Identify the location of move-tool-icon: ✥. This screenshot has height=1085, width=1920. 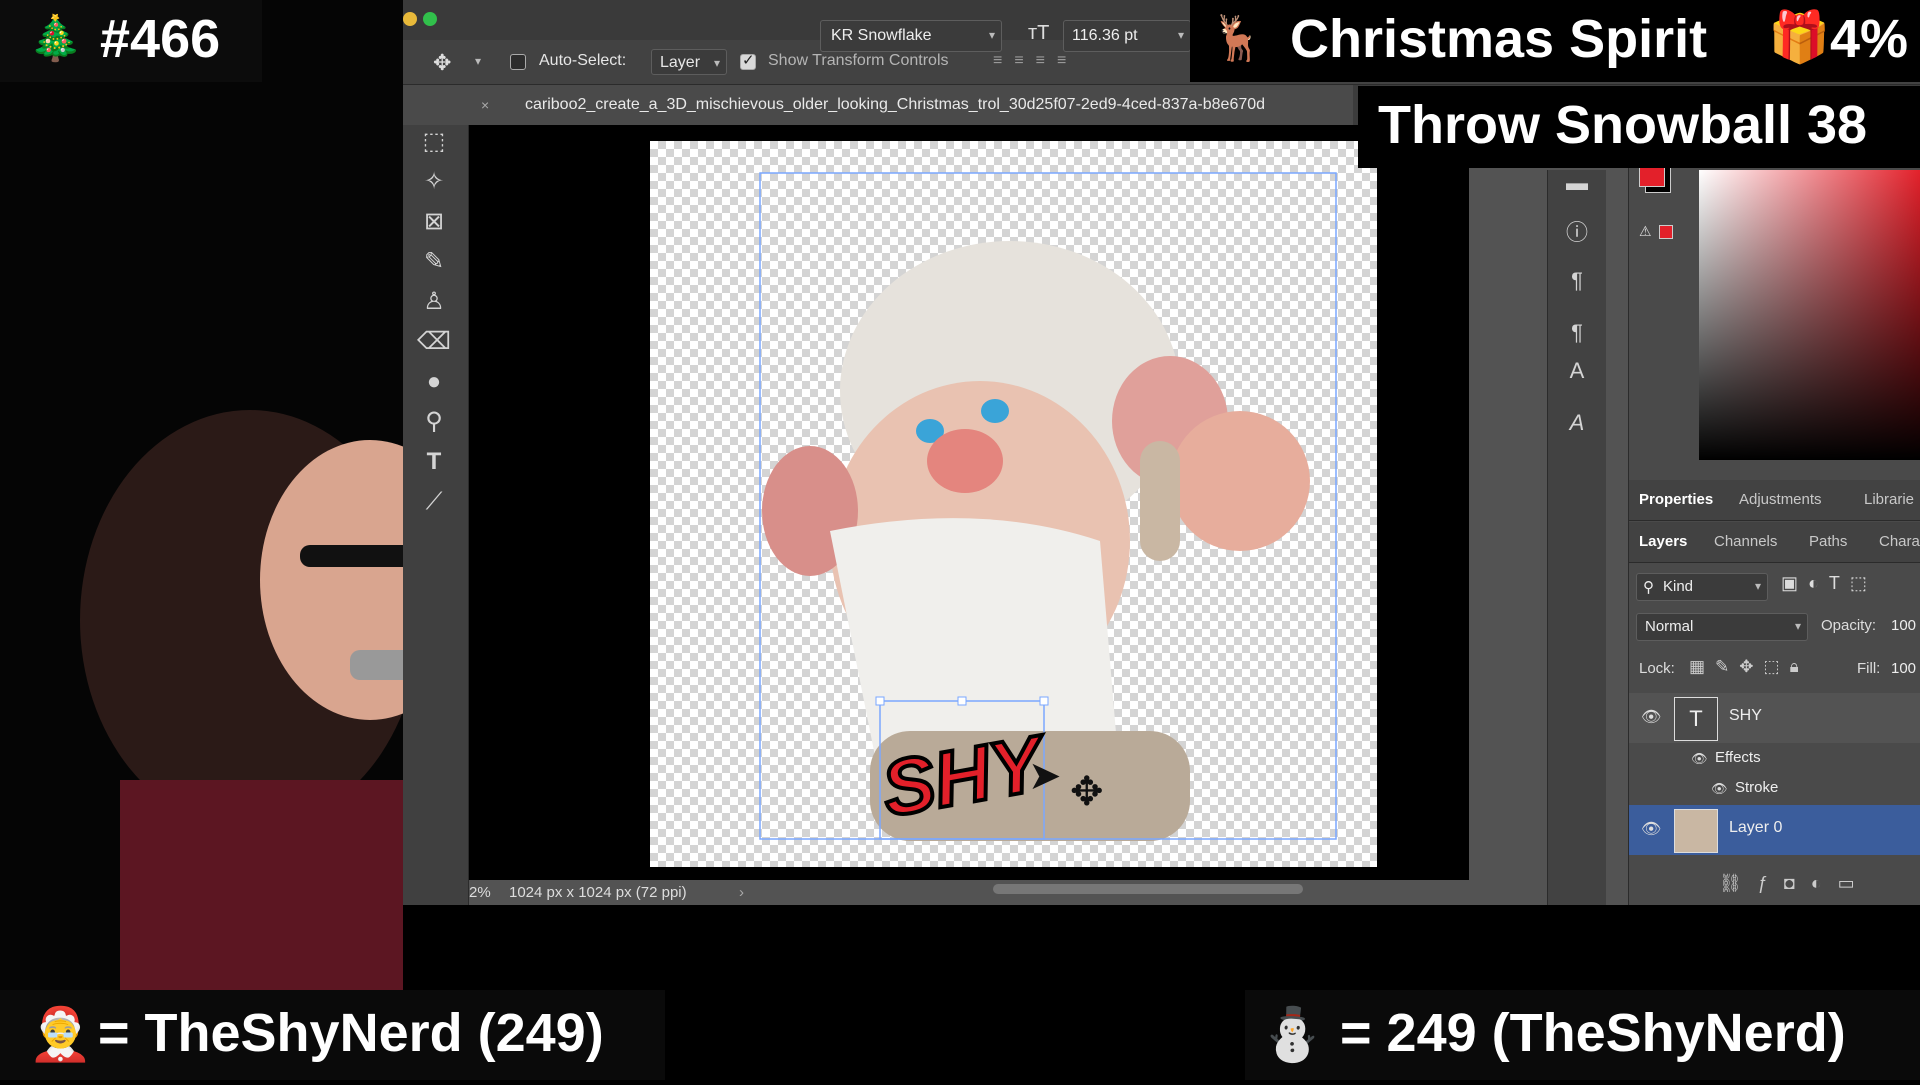
(442, 63).